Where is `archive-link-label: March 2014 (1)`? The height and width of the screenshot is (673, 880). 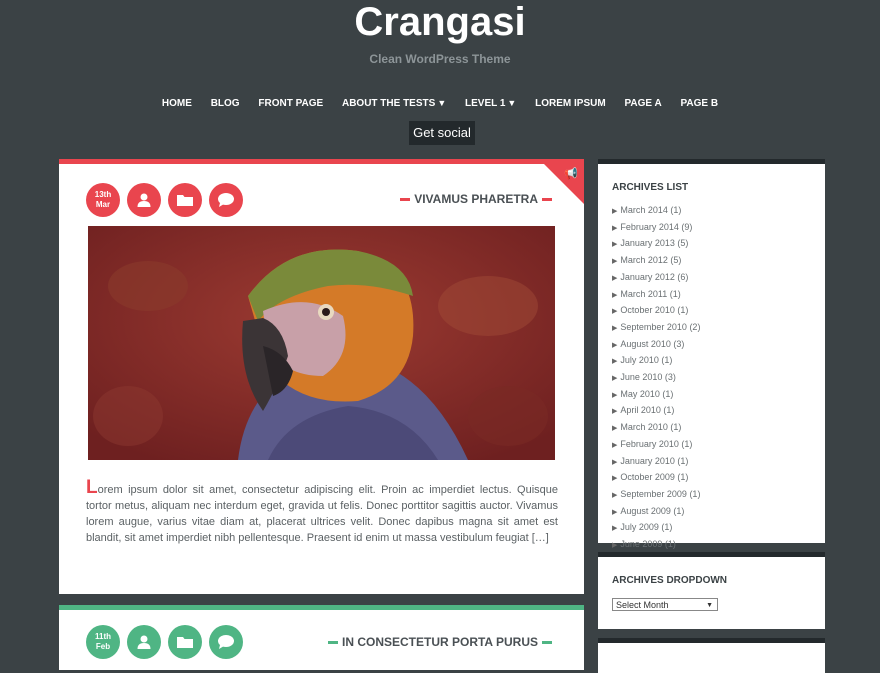 archive-link-label: March 2014 (1) is located at coordinates (651, 210).